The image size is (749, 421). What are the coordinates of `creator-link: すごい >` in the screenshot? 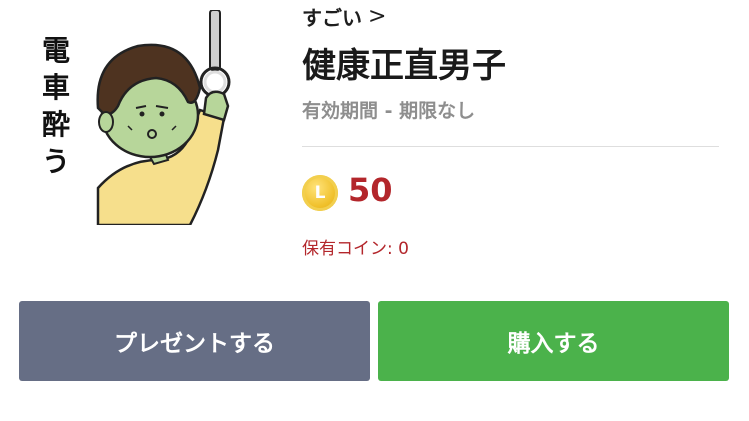 It's located at (344, 16).